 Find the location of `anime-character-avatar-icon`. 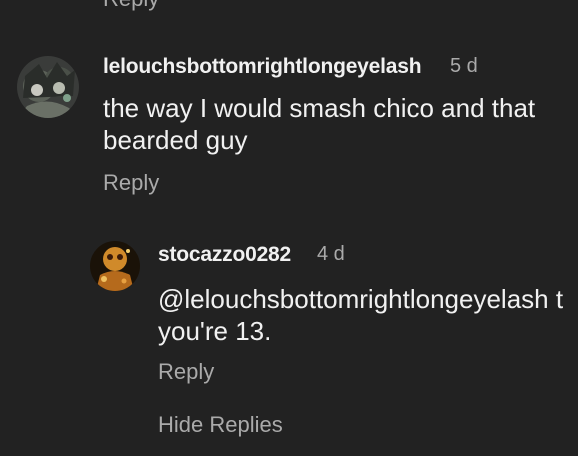

anime-character-avatar-icon is located at coordinates (48, 87).